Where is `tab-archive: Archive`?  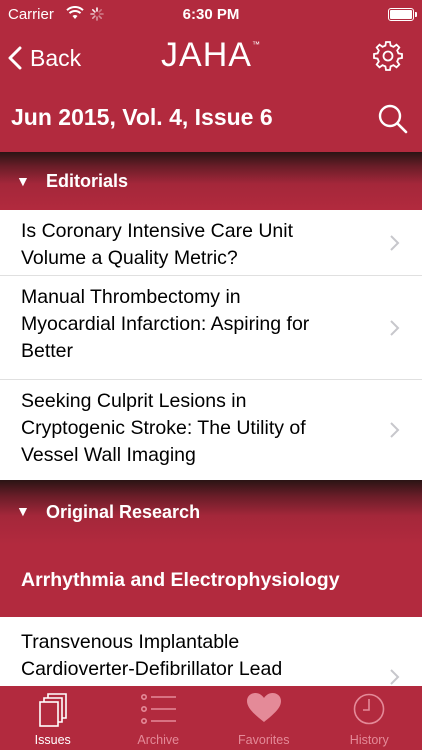
tab-archive: Archive is located at coordinates (159, 718).